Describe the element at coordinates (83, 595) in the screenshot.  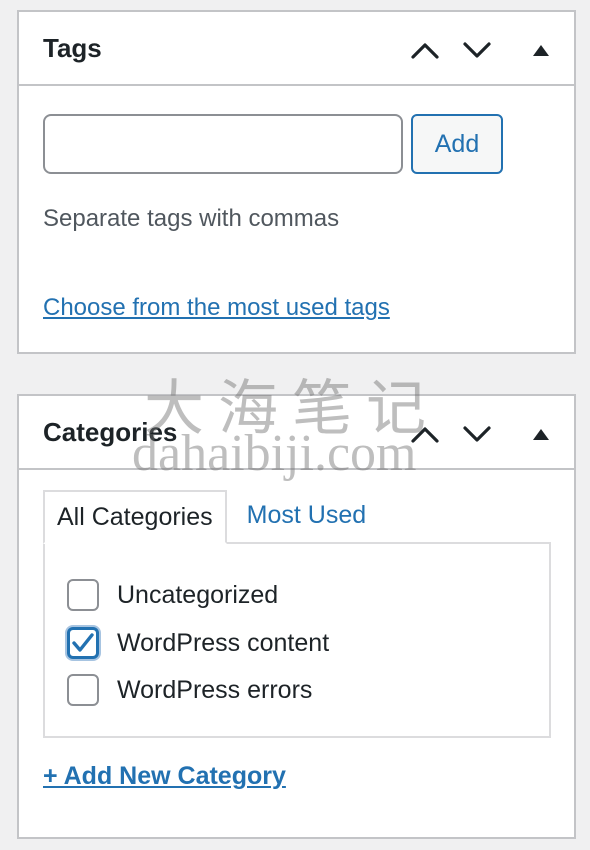
I see `category-checkbox-uncategorized` at that location.